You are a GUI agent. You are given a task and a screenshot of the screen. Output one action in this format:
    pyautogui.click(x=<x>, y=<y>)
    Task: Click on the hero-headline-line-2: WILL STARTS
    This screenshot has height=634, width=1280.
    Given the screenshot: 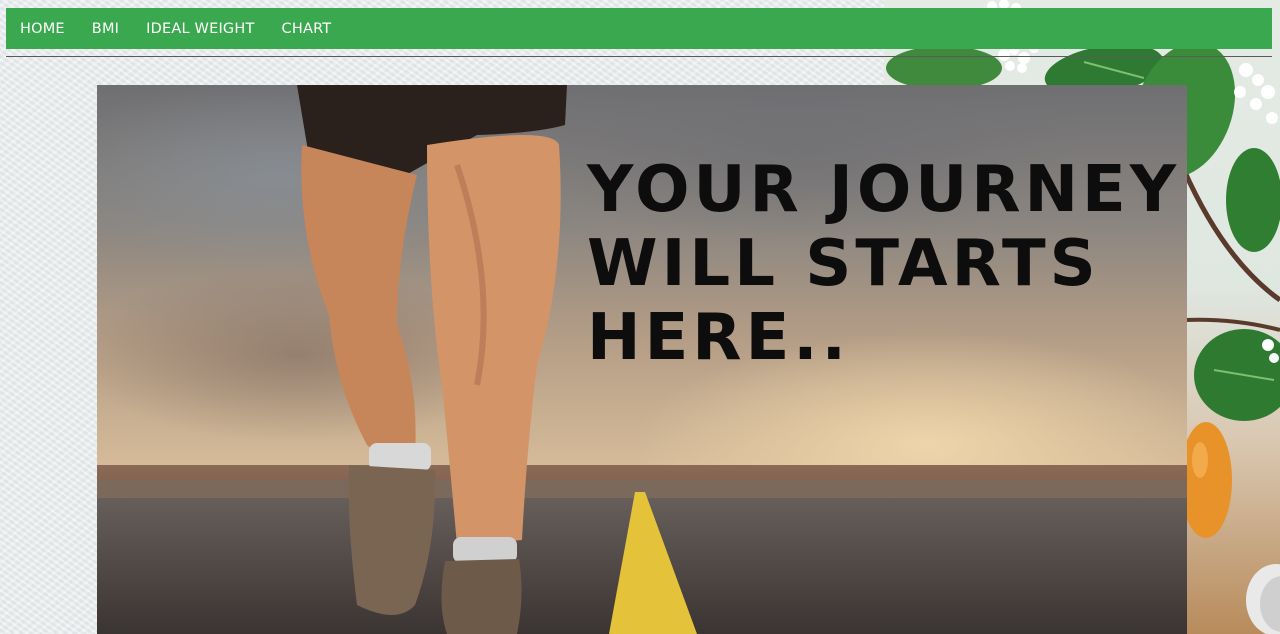 What is the action you would take?
    pyautogui.click(x=843, y=264)
    